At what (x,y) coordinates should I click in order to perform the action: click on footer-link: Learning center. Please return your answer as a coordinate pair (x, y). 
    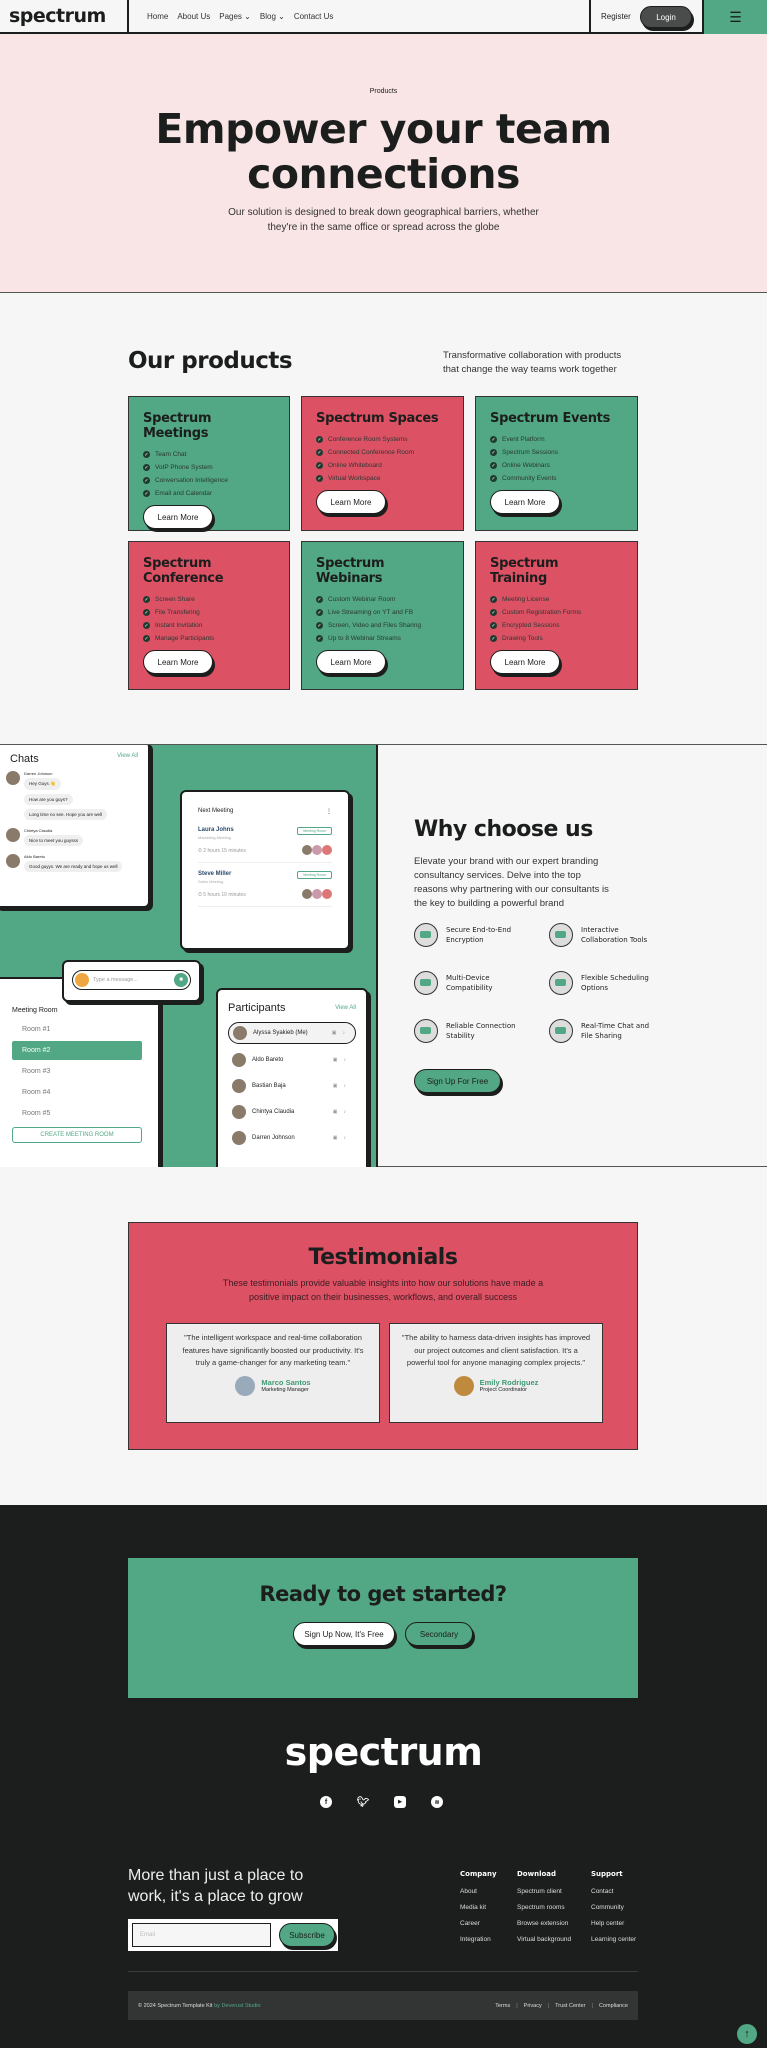
    Looking at the image, I should click on (621, 1939).